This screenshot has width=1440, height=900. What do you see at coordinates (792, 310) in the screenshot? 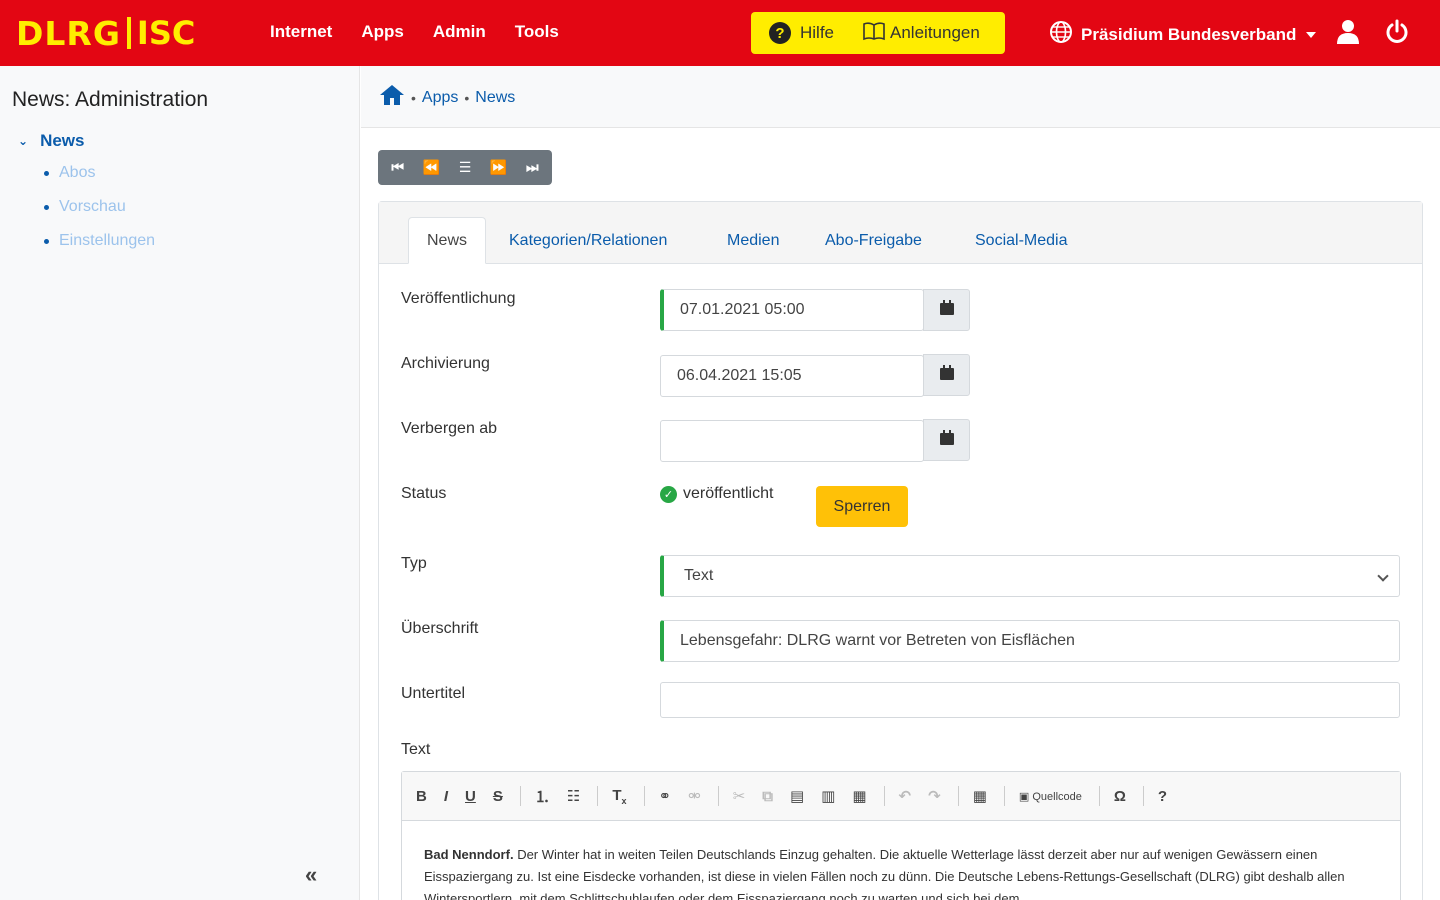
I see `publish-date-input: 07.01.2021 05:00` at bounding box center [792, 310].